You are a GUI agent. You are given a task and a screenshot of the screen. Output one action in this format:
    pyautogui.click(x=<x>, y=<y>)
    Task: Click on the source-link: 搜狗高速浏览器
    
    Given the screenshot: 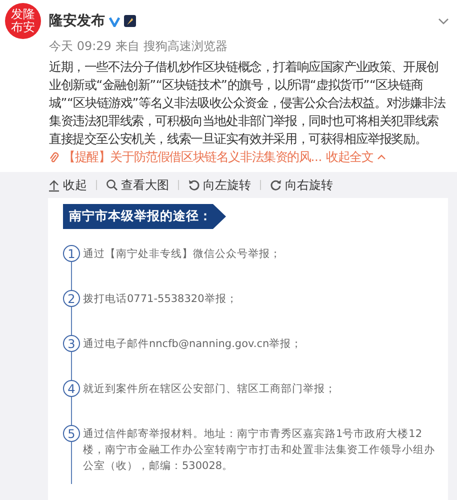 What is the action you would take?
    pyautogui.click(x=185, y=46)
    